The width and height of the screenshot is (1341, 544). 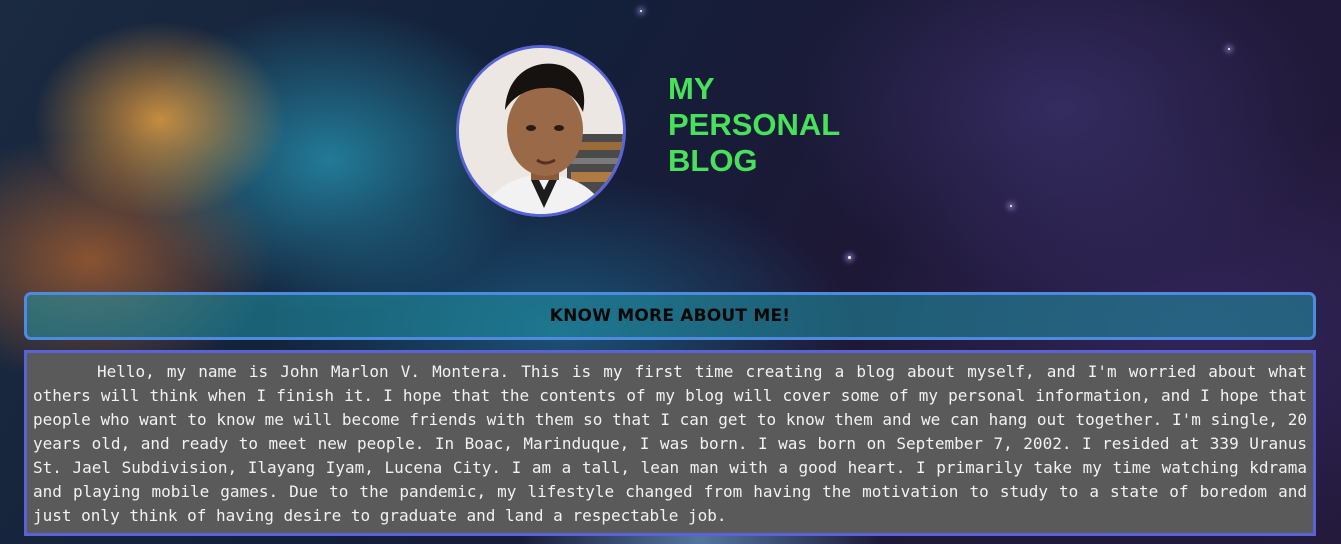 What do you see at coordinates (662, 131) in the screenshot?
I see `blog-header: MY PERSONAL BLOG` at bounding box center [662, 131].